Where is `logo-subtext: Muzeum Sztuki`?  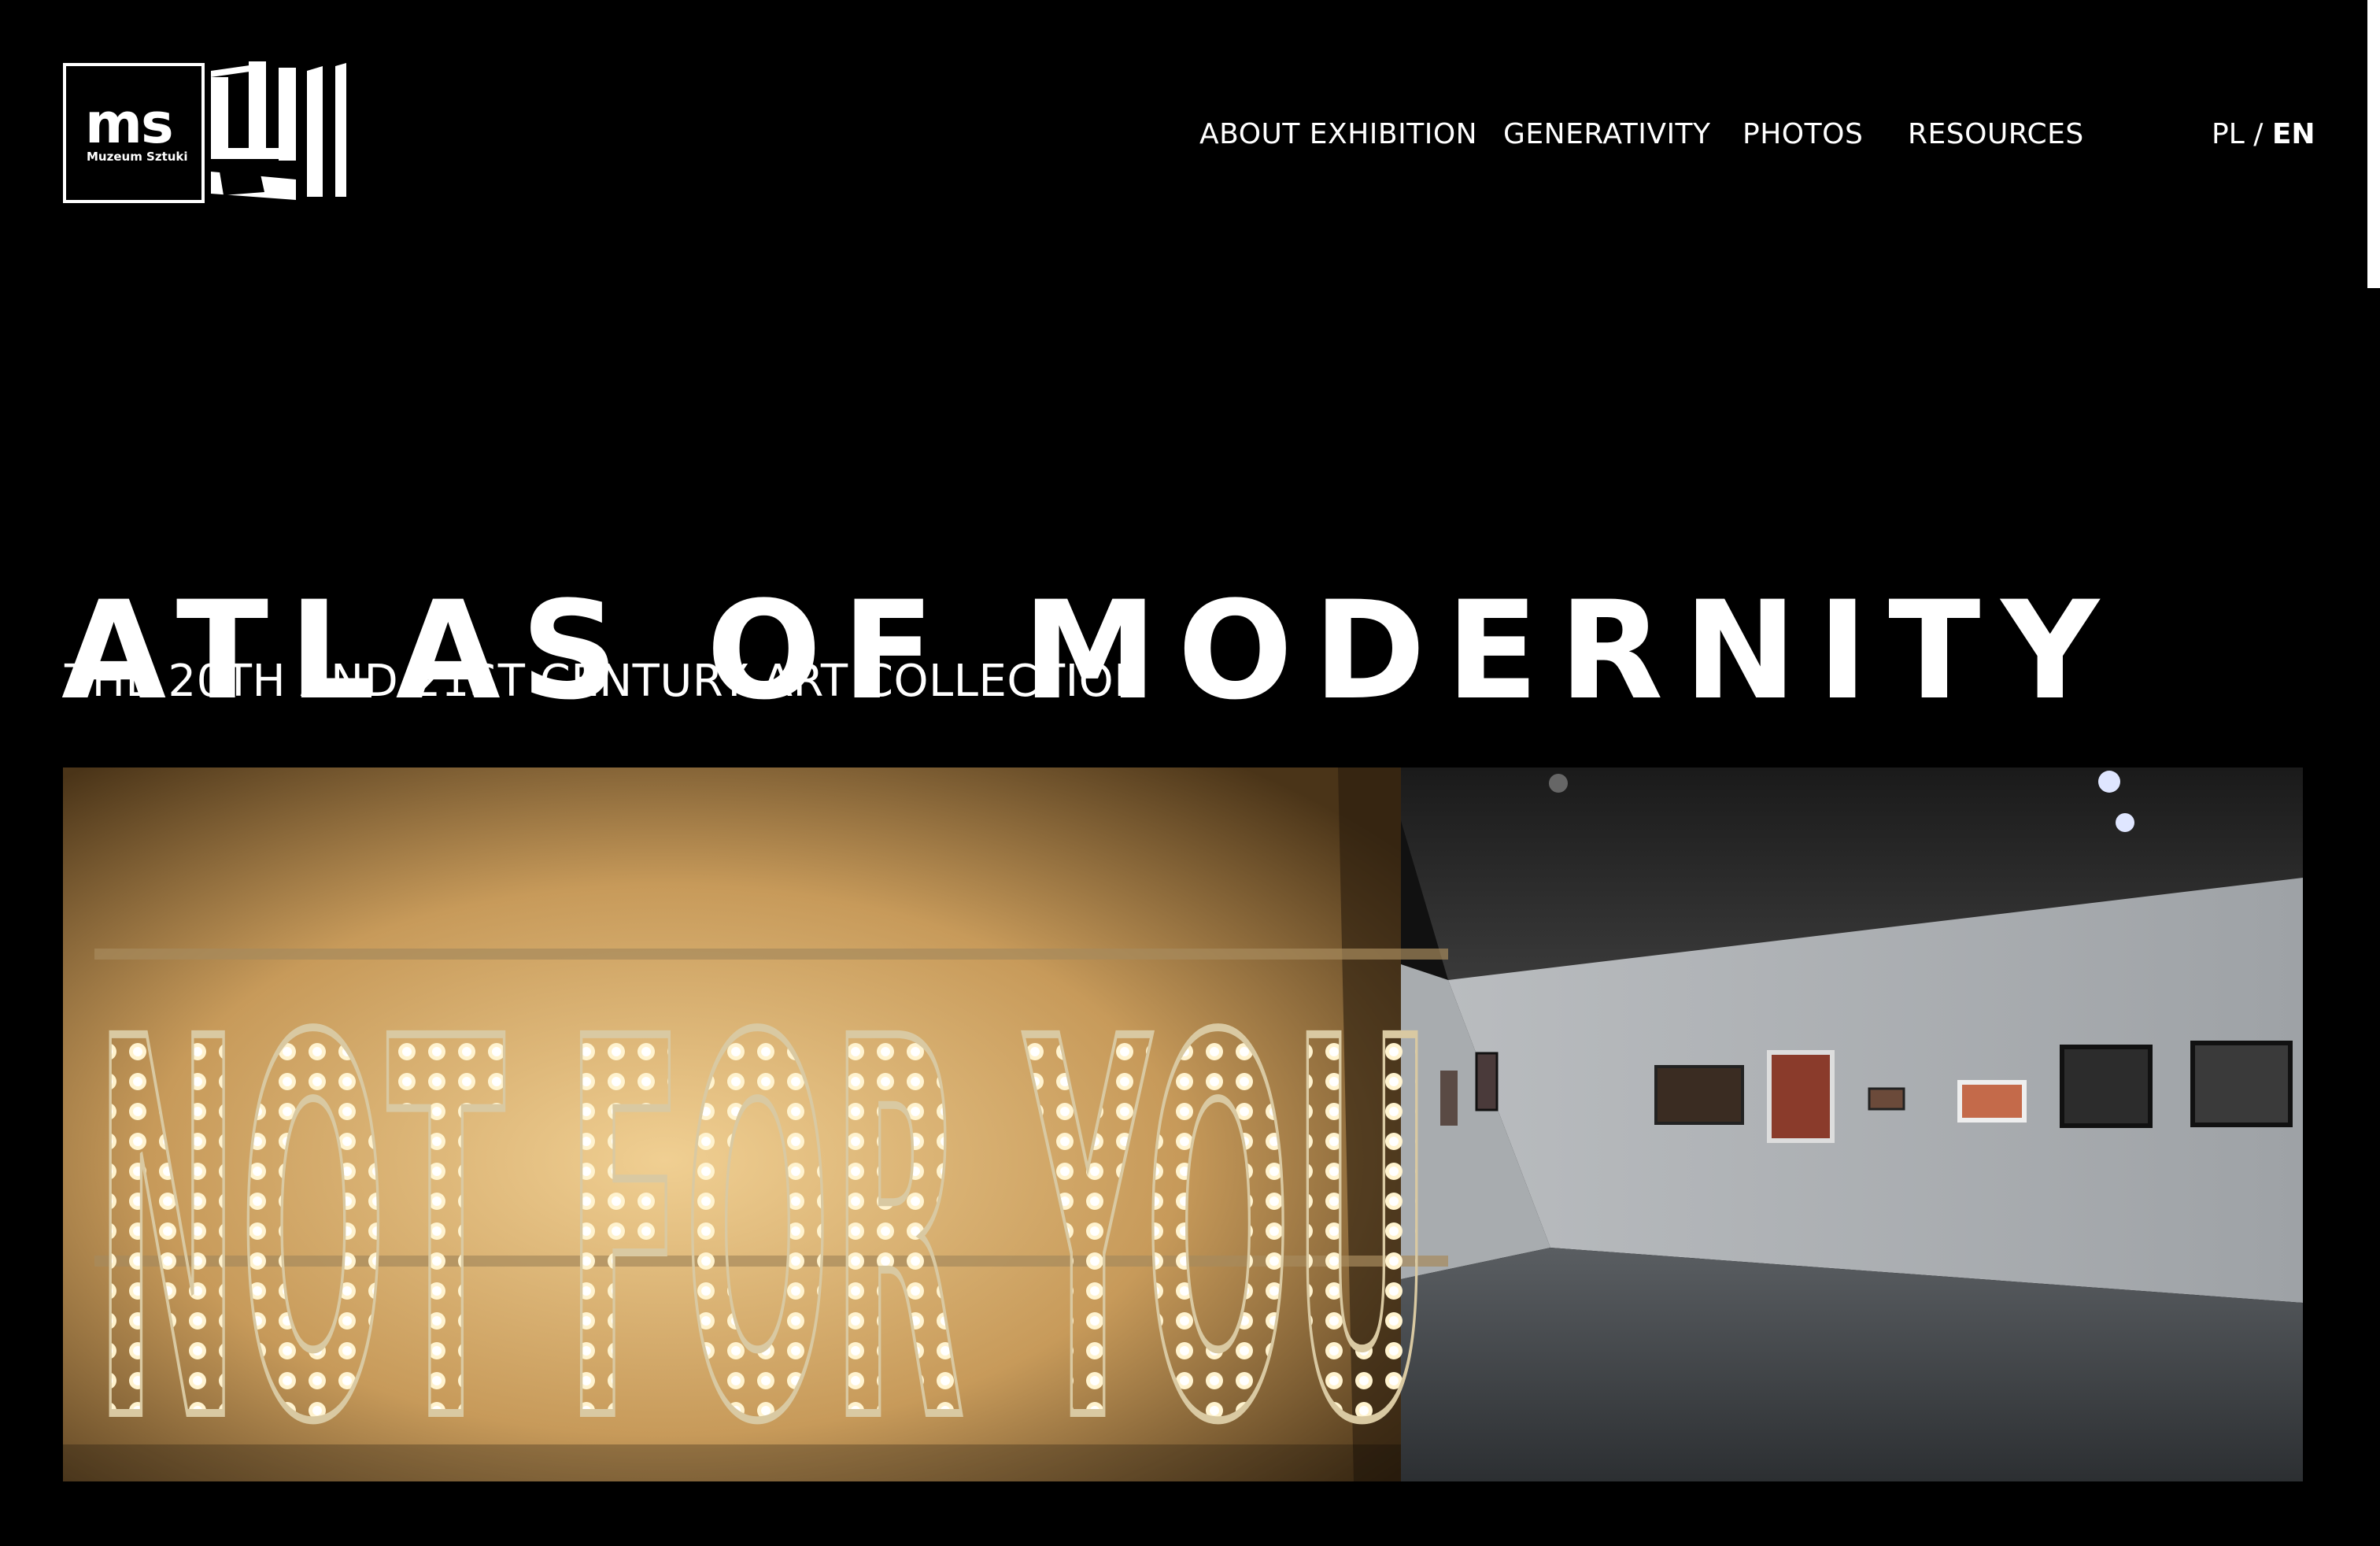
logo-subtext: Muzeum Sztuki is located at coordinates (137, 157).